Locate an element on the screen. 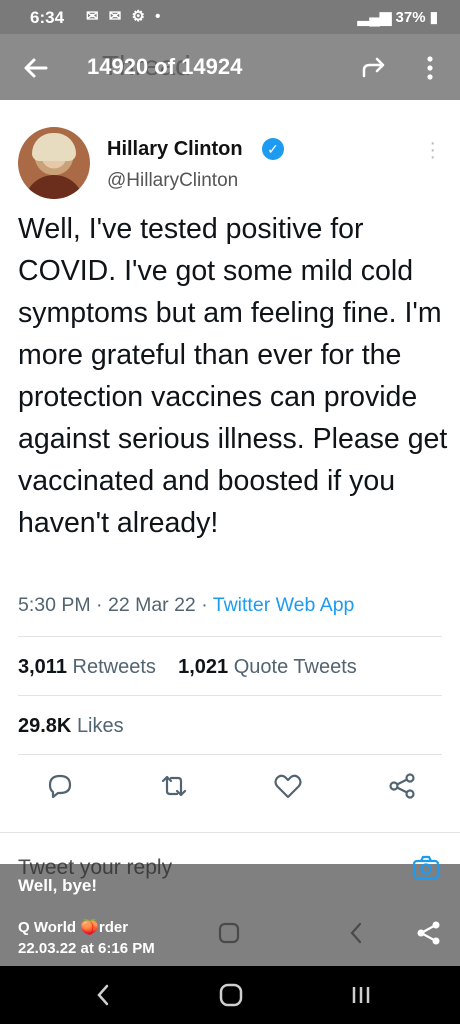  status-time: 6:34 is located at coordinates (47, 17).